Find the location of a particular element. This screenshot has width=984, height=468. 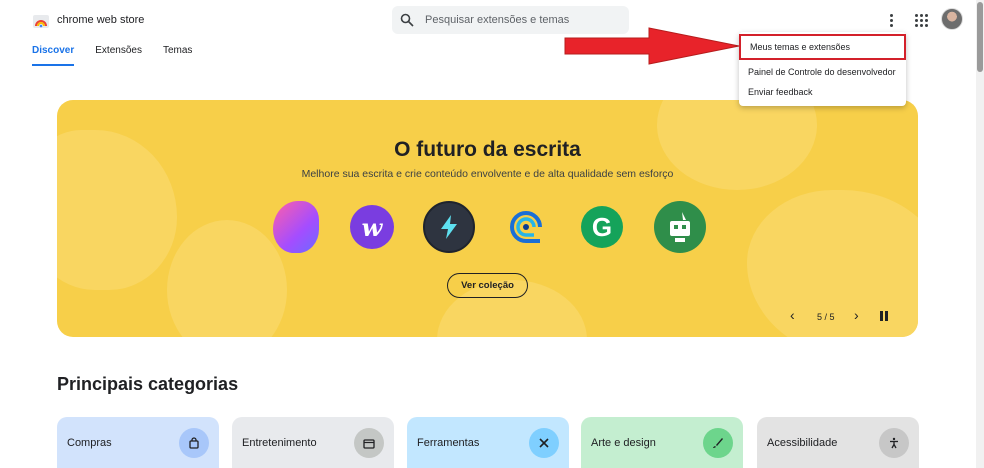

menu-item-my-themes: Meus temas e extensões is located at coordinates (822, 47).